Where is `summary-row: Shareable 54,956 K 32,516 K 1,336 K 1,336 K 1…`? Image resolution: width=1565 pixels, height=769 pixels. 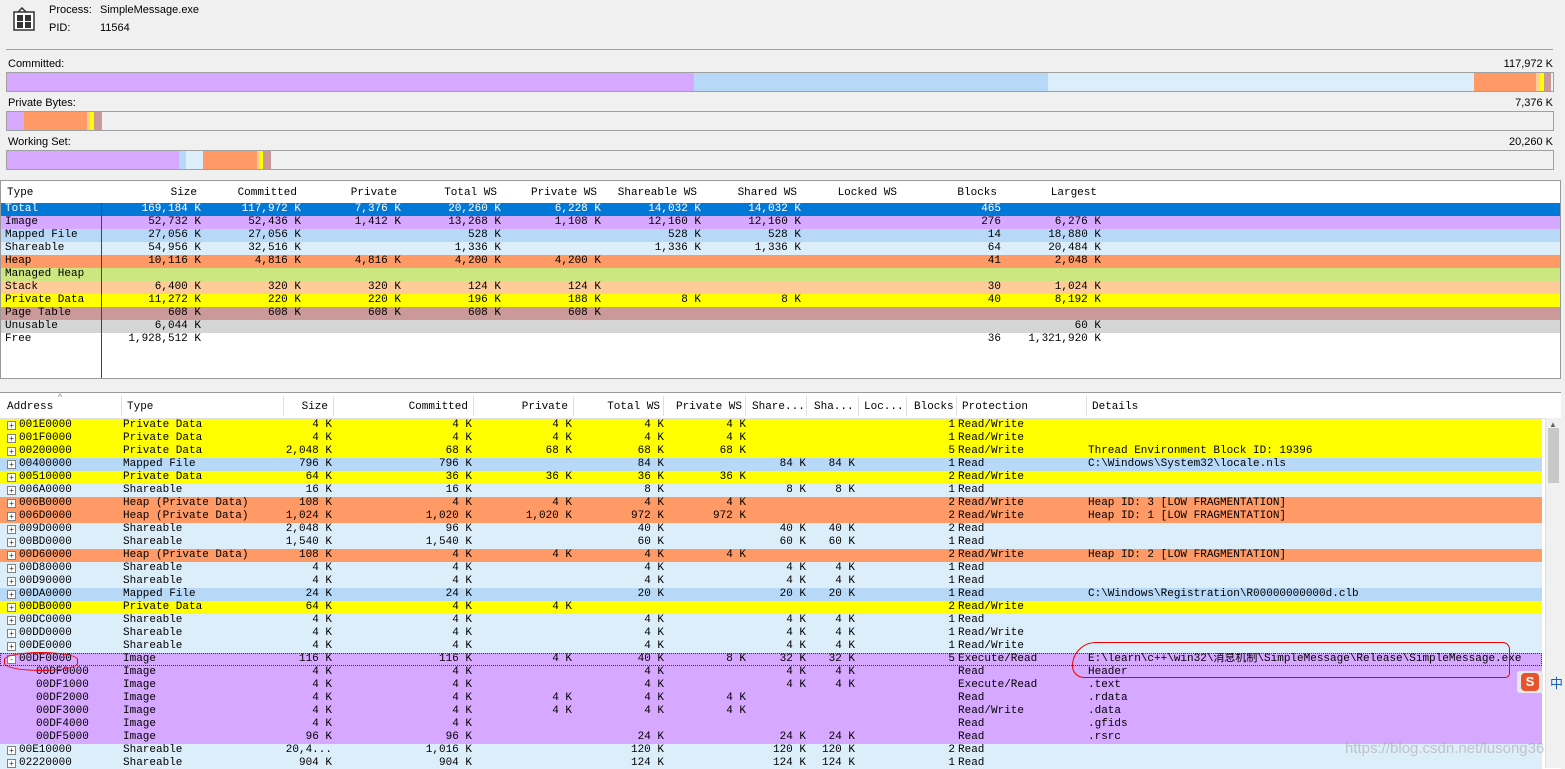
summary-row: Shareable 54,956 K 32,516 K 1,336 K 1,336 K 1… is located at coordinates (780, 248).